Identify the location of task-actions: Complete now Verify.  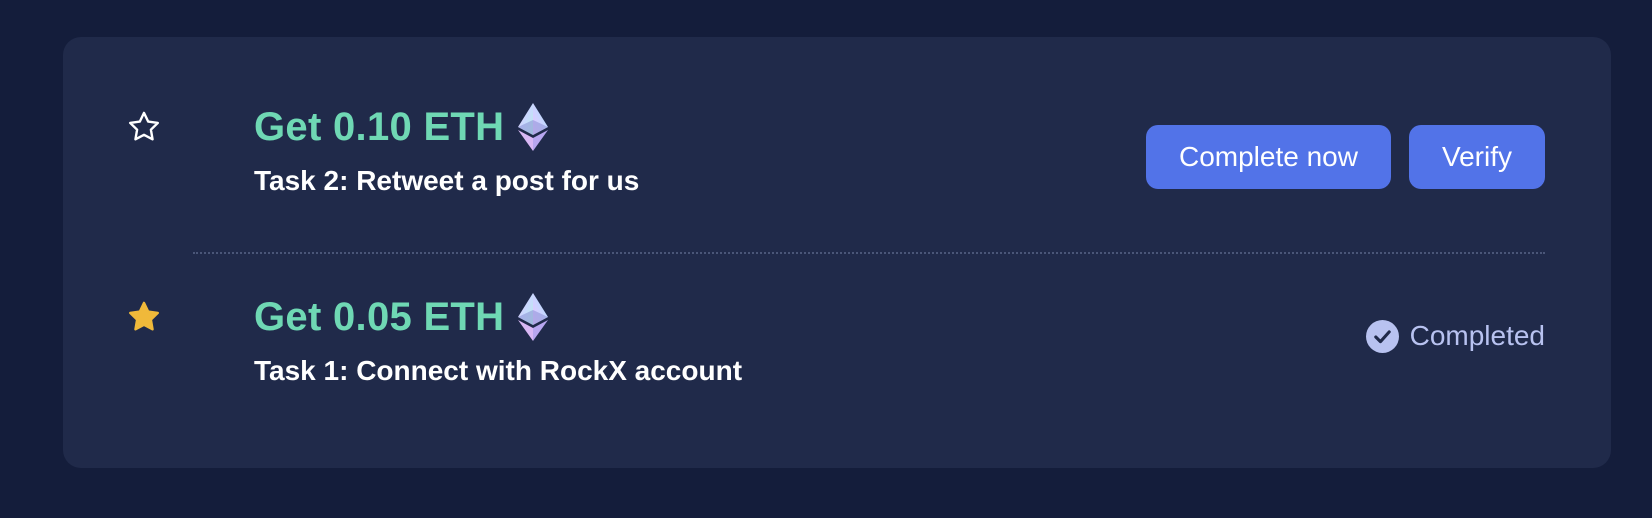
(1345, 157).